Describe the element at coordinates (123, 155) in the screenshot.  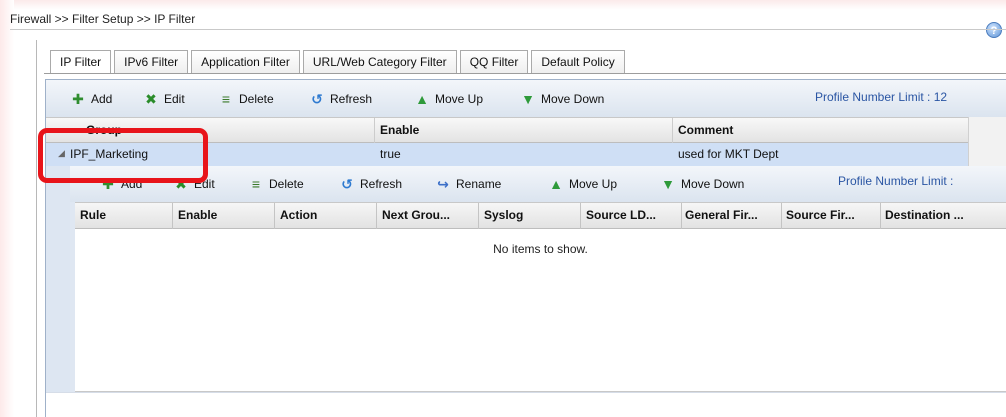
I see `highlight-annotation-box` at that location.